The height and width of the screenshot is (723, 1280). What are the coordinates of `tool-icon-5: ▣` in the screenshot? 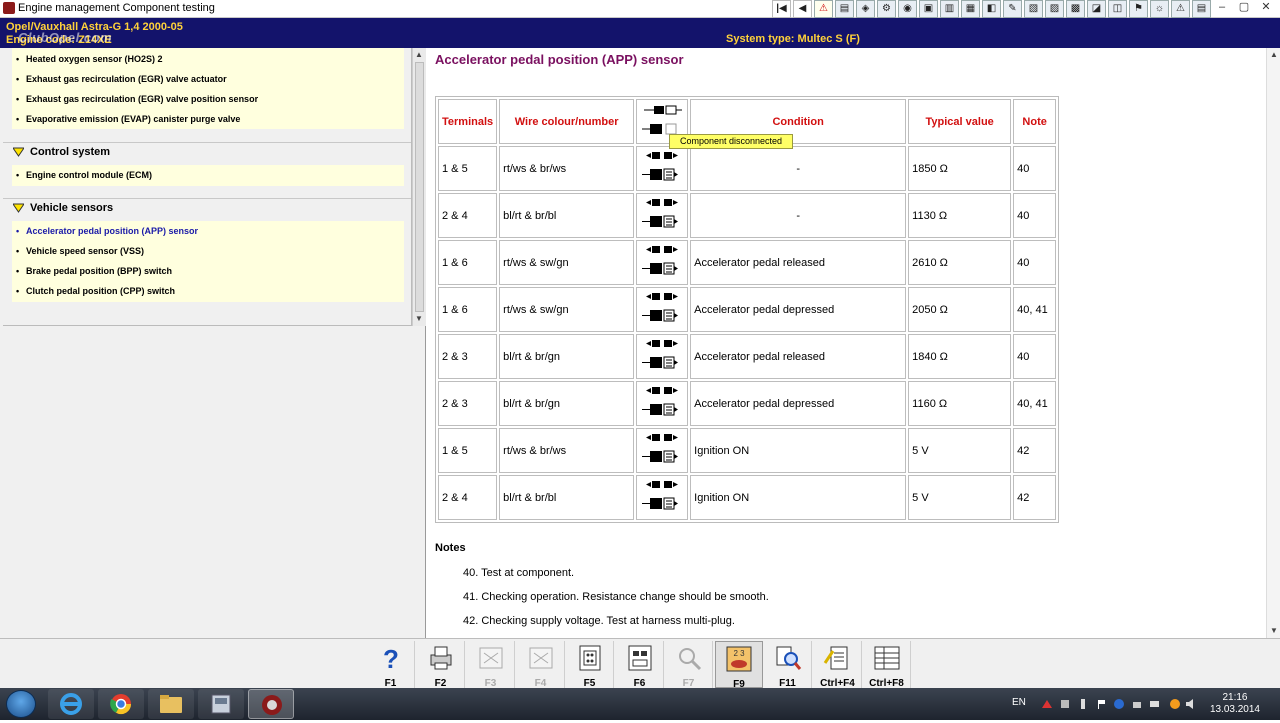 It's located at (928, 9).